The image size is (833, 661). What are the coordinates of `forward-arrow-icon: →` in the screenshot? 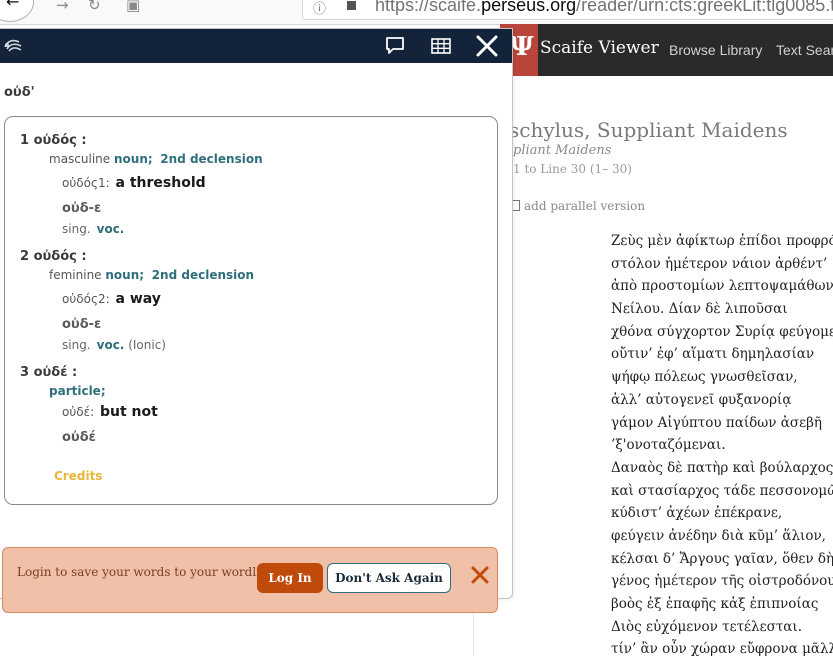 It's located at (62, 7).